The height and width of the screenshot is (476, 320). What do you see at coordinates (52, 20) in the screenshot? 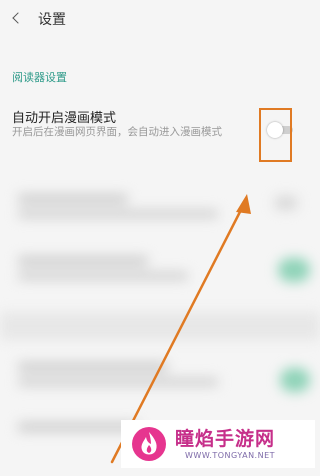
I see `page-title: 设置` at bounding box center [52, 20].